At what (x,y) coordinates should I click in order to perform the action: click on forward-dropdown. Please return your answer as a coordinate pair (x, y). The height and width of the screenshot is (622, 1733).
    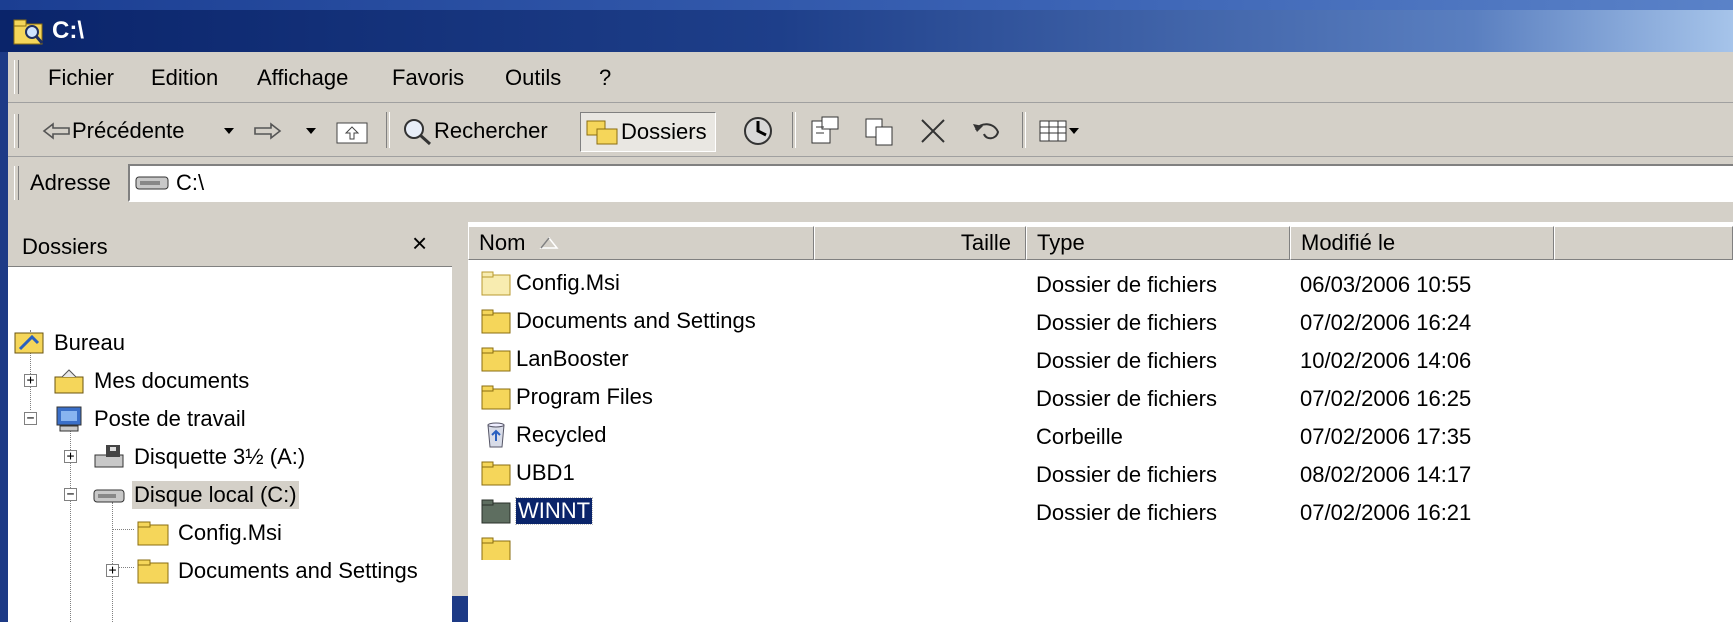
    Looking at the image, I should click on (311, 131).